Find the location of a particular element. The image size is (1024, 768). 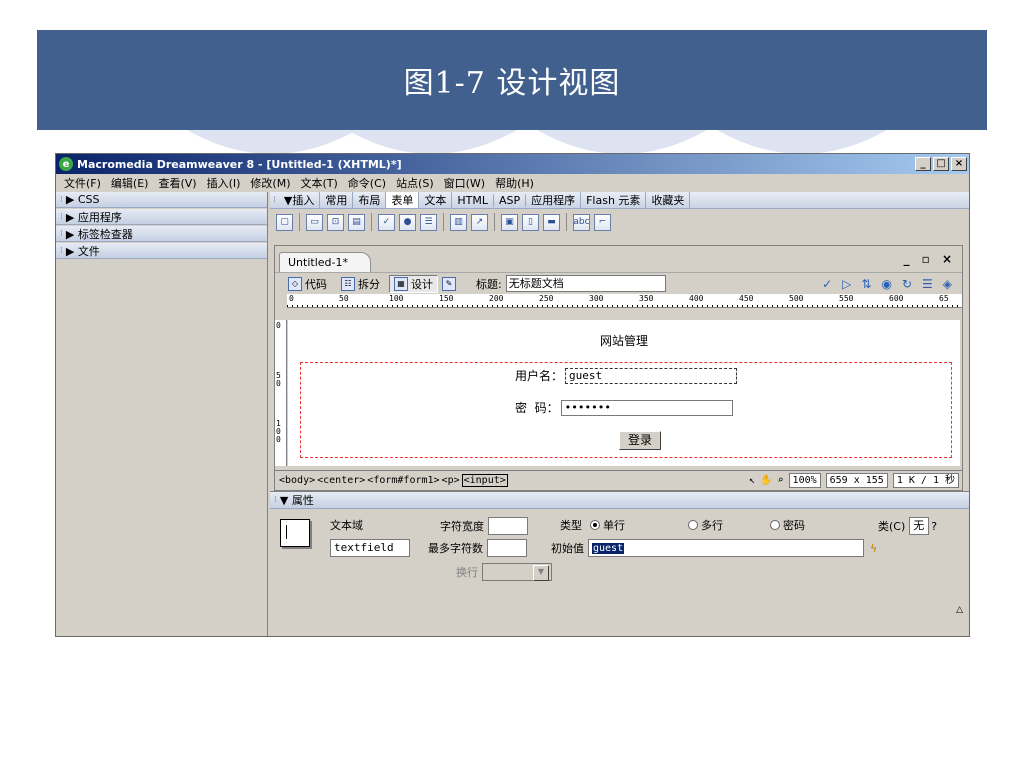

menu-view: 查看(V) is located at coordinates (177, 183).